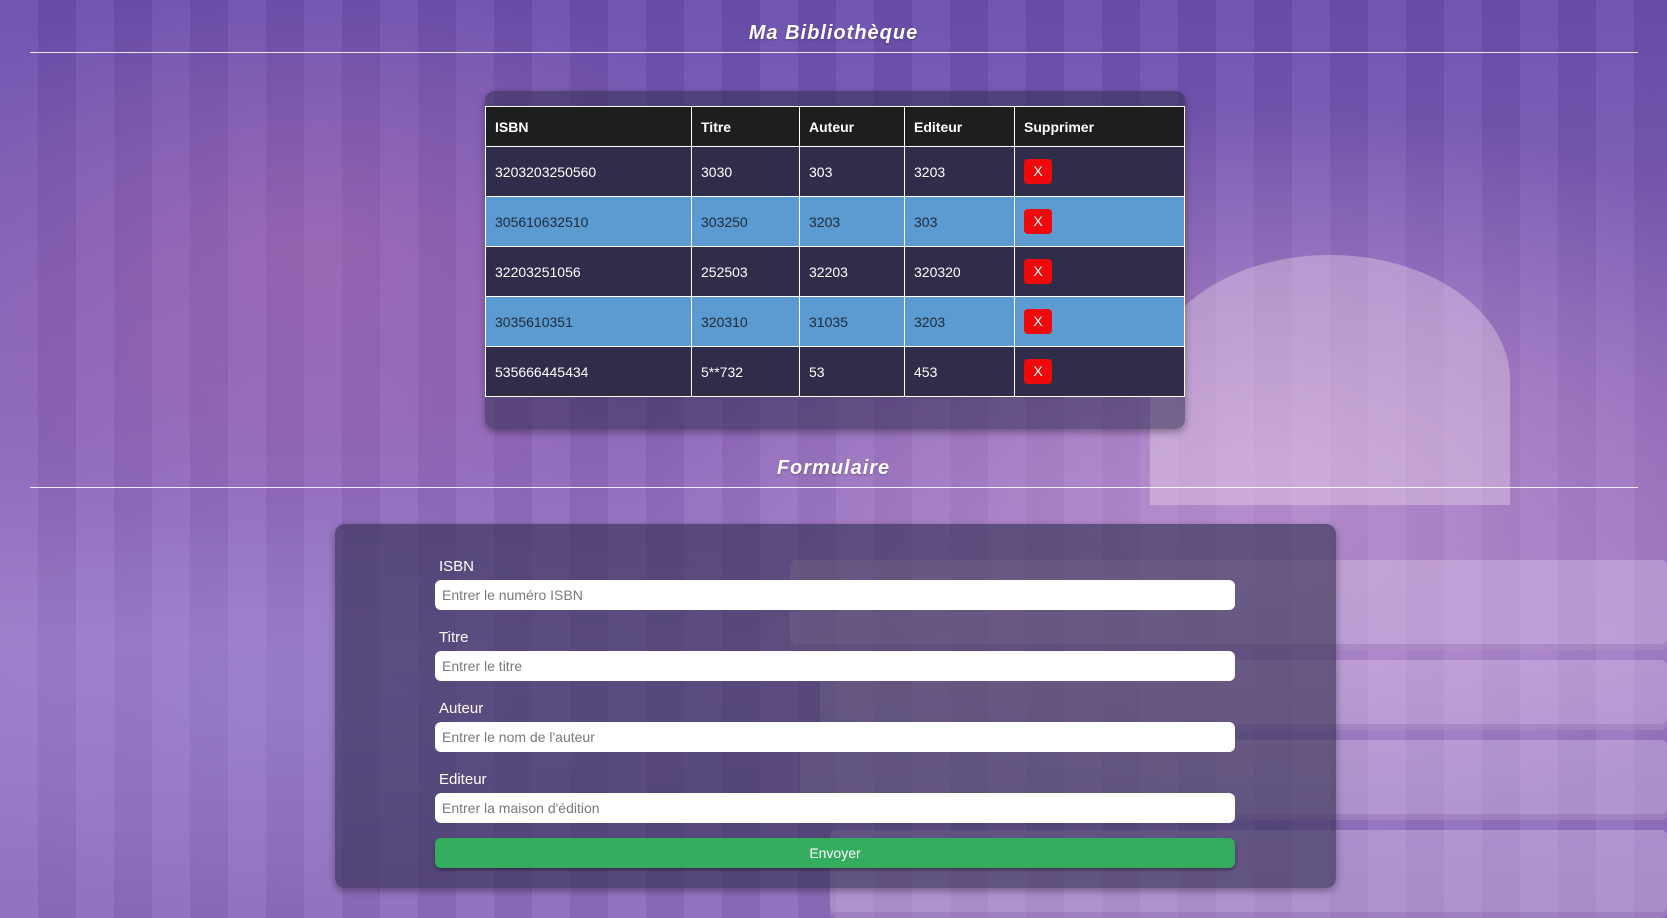 The width and height of the screenshot is (1667, 918). Describe the element at coordinates (852, 271) in the screenshot. I see `cell-auteur: 32203` at that location.